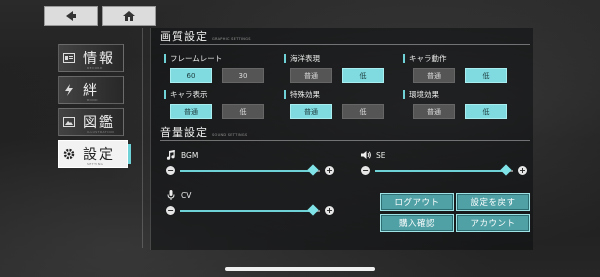  I want to click on se-minus-button: −, so click(365, 170).